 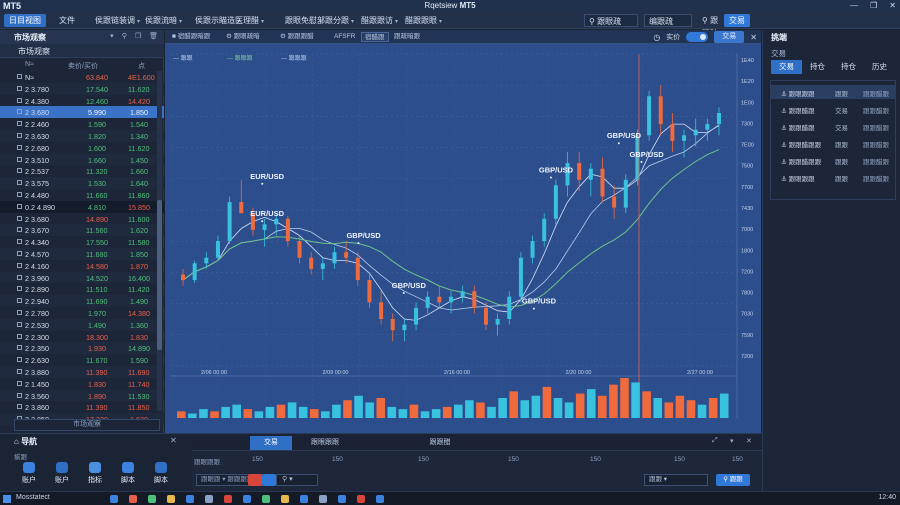 I want to click on pin-icon: ⚲, so click(x=124, y=36).